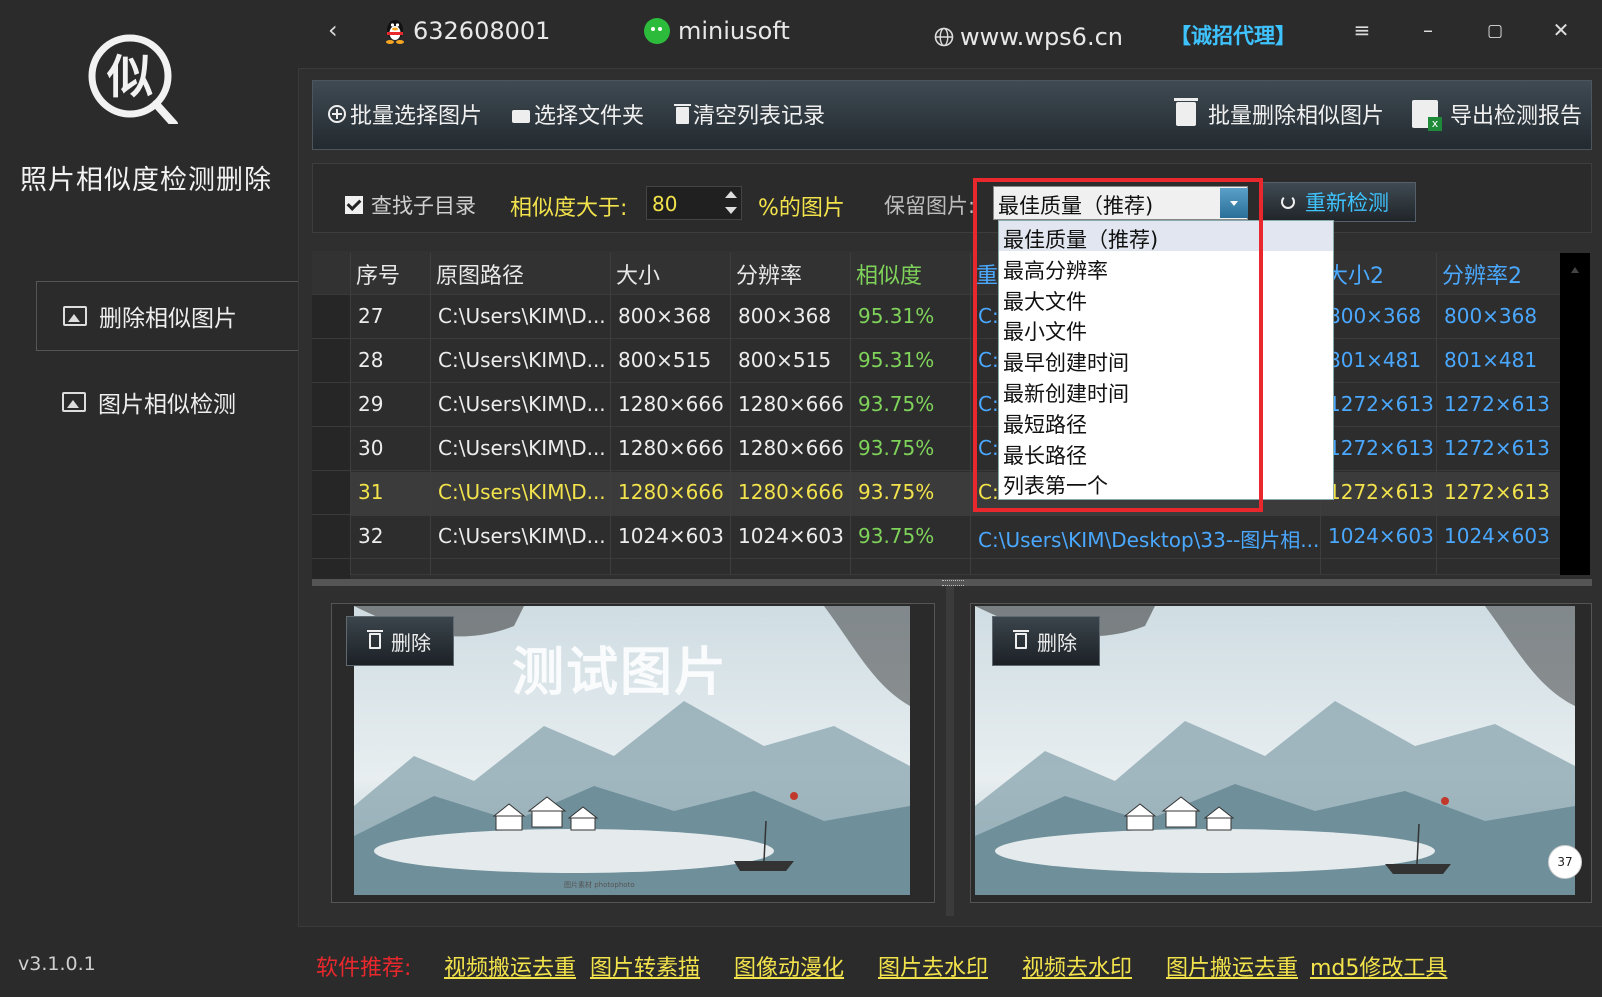 This screenshot has height=997, width=1602. I want to click on cell-size2: 1272×613, so click(1381, 404).